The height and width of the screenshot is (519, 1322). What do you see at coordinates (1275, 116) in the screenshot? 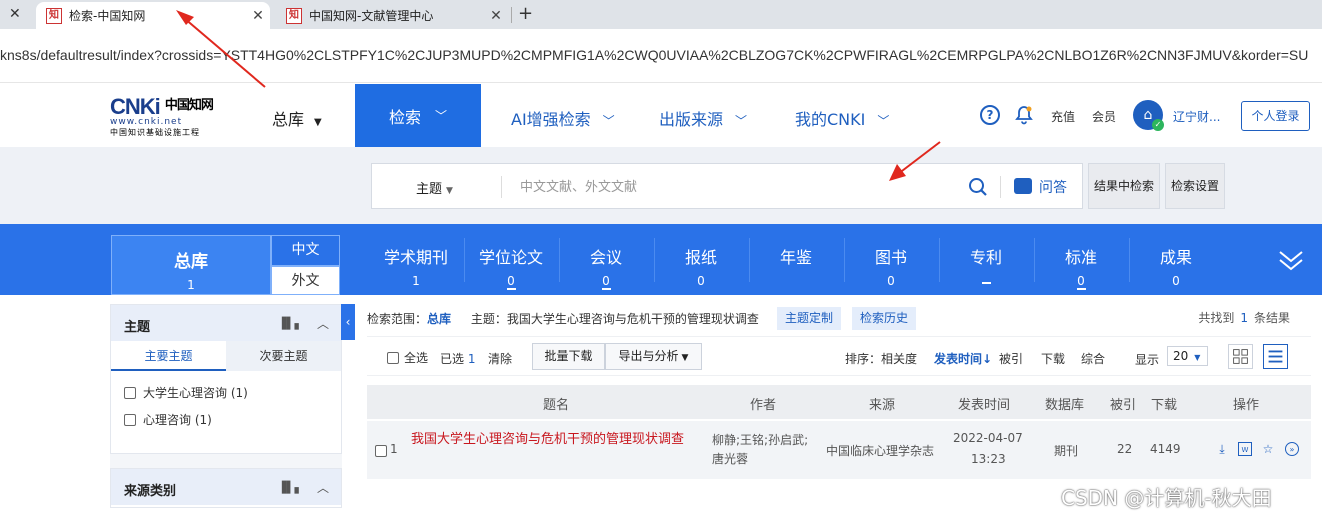
I see `personal-login-button: 个人登录` at bounding box center [1275, 116].